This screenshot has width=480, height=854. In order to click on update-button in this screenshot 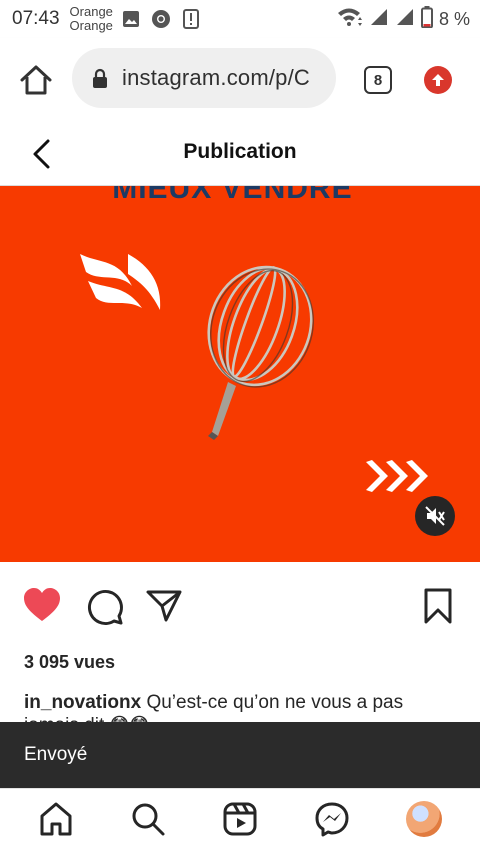, I will do `click(438, 80)`.